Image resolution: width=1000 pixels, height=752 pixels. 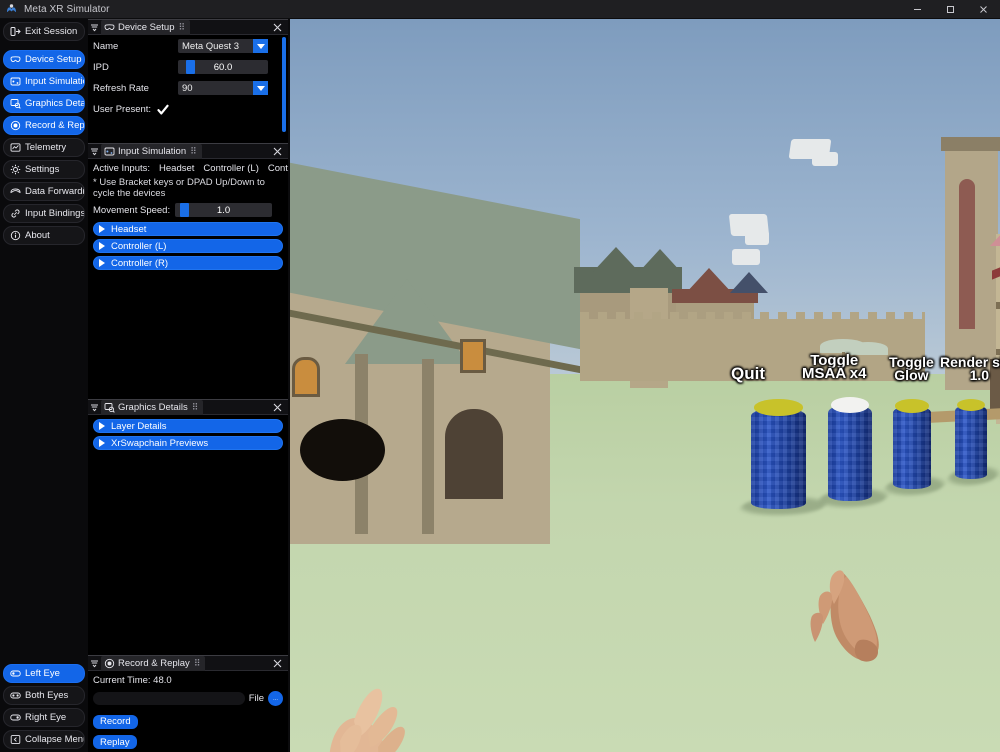 What do you see at coordinates (853, 452) in the screenshot?
I see `scene-button-msaa` at bounding box center [853, 452].